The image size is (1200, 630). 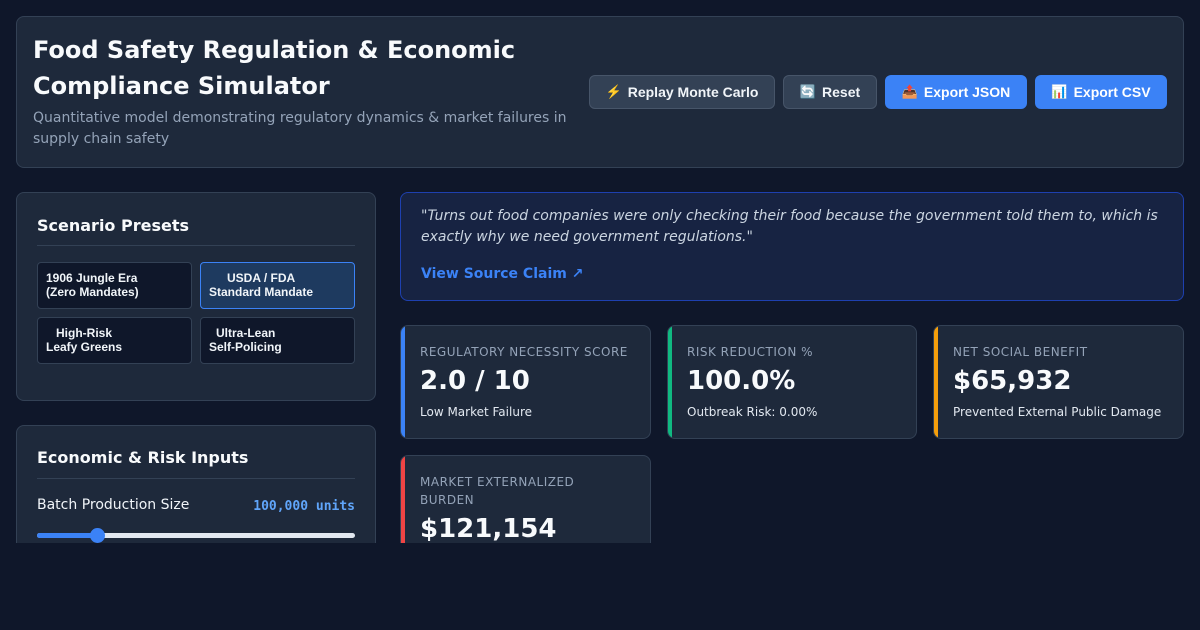 I want to click on batch-size-slider, so click(x=196, y=535).